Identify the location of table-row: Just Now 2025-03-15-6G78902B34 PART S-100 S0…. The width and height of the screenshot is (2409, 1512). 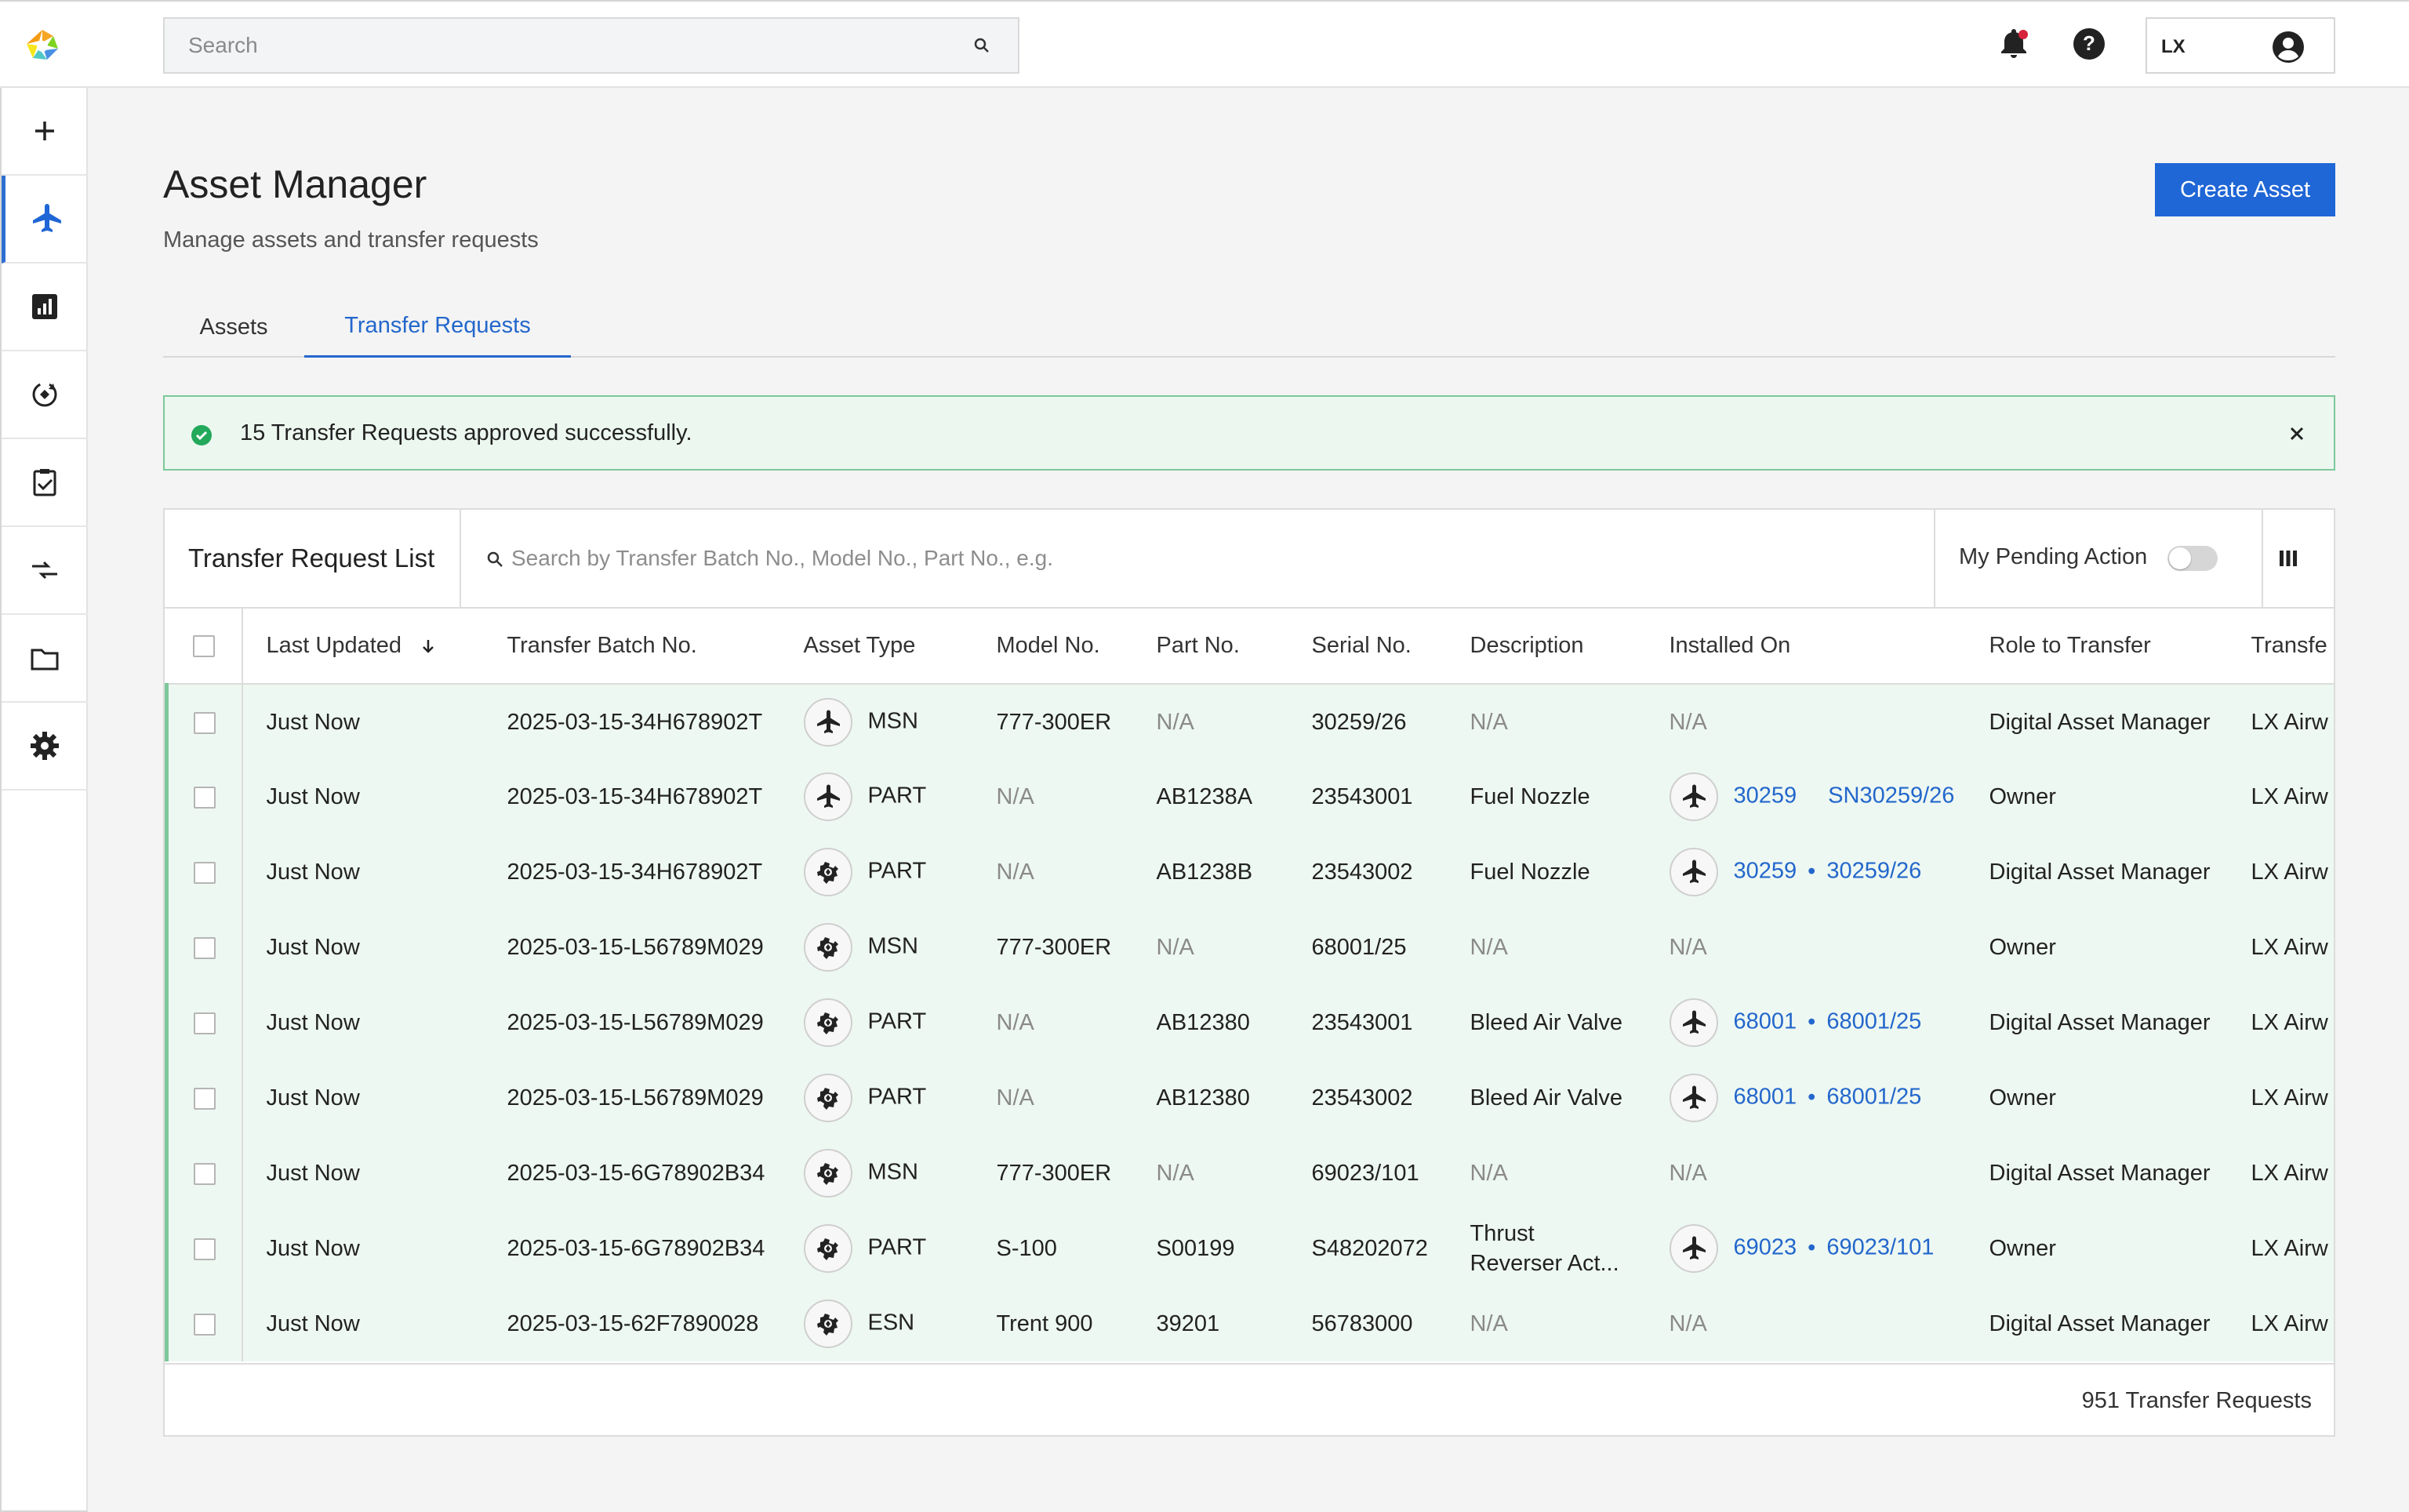
(1249, 1248).